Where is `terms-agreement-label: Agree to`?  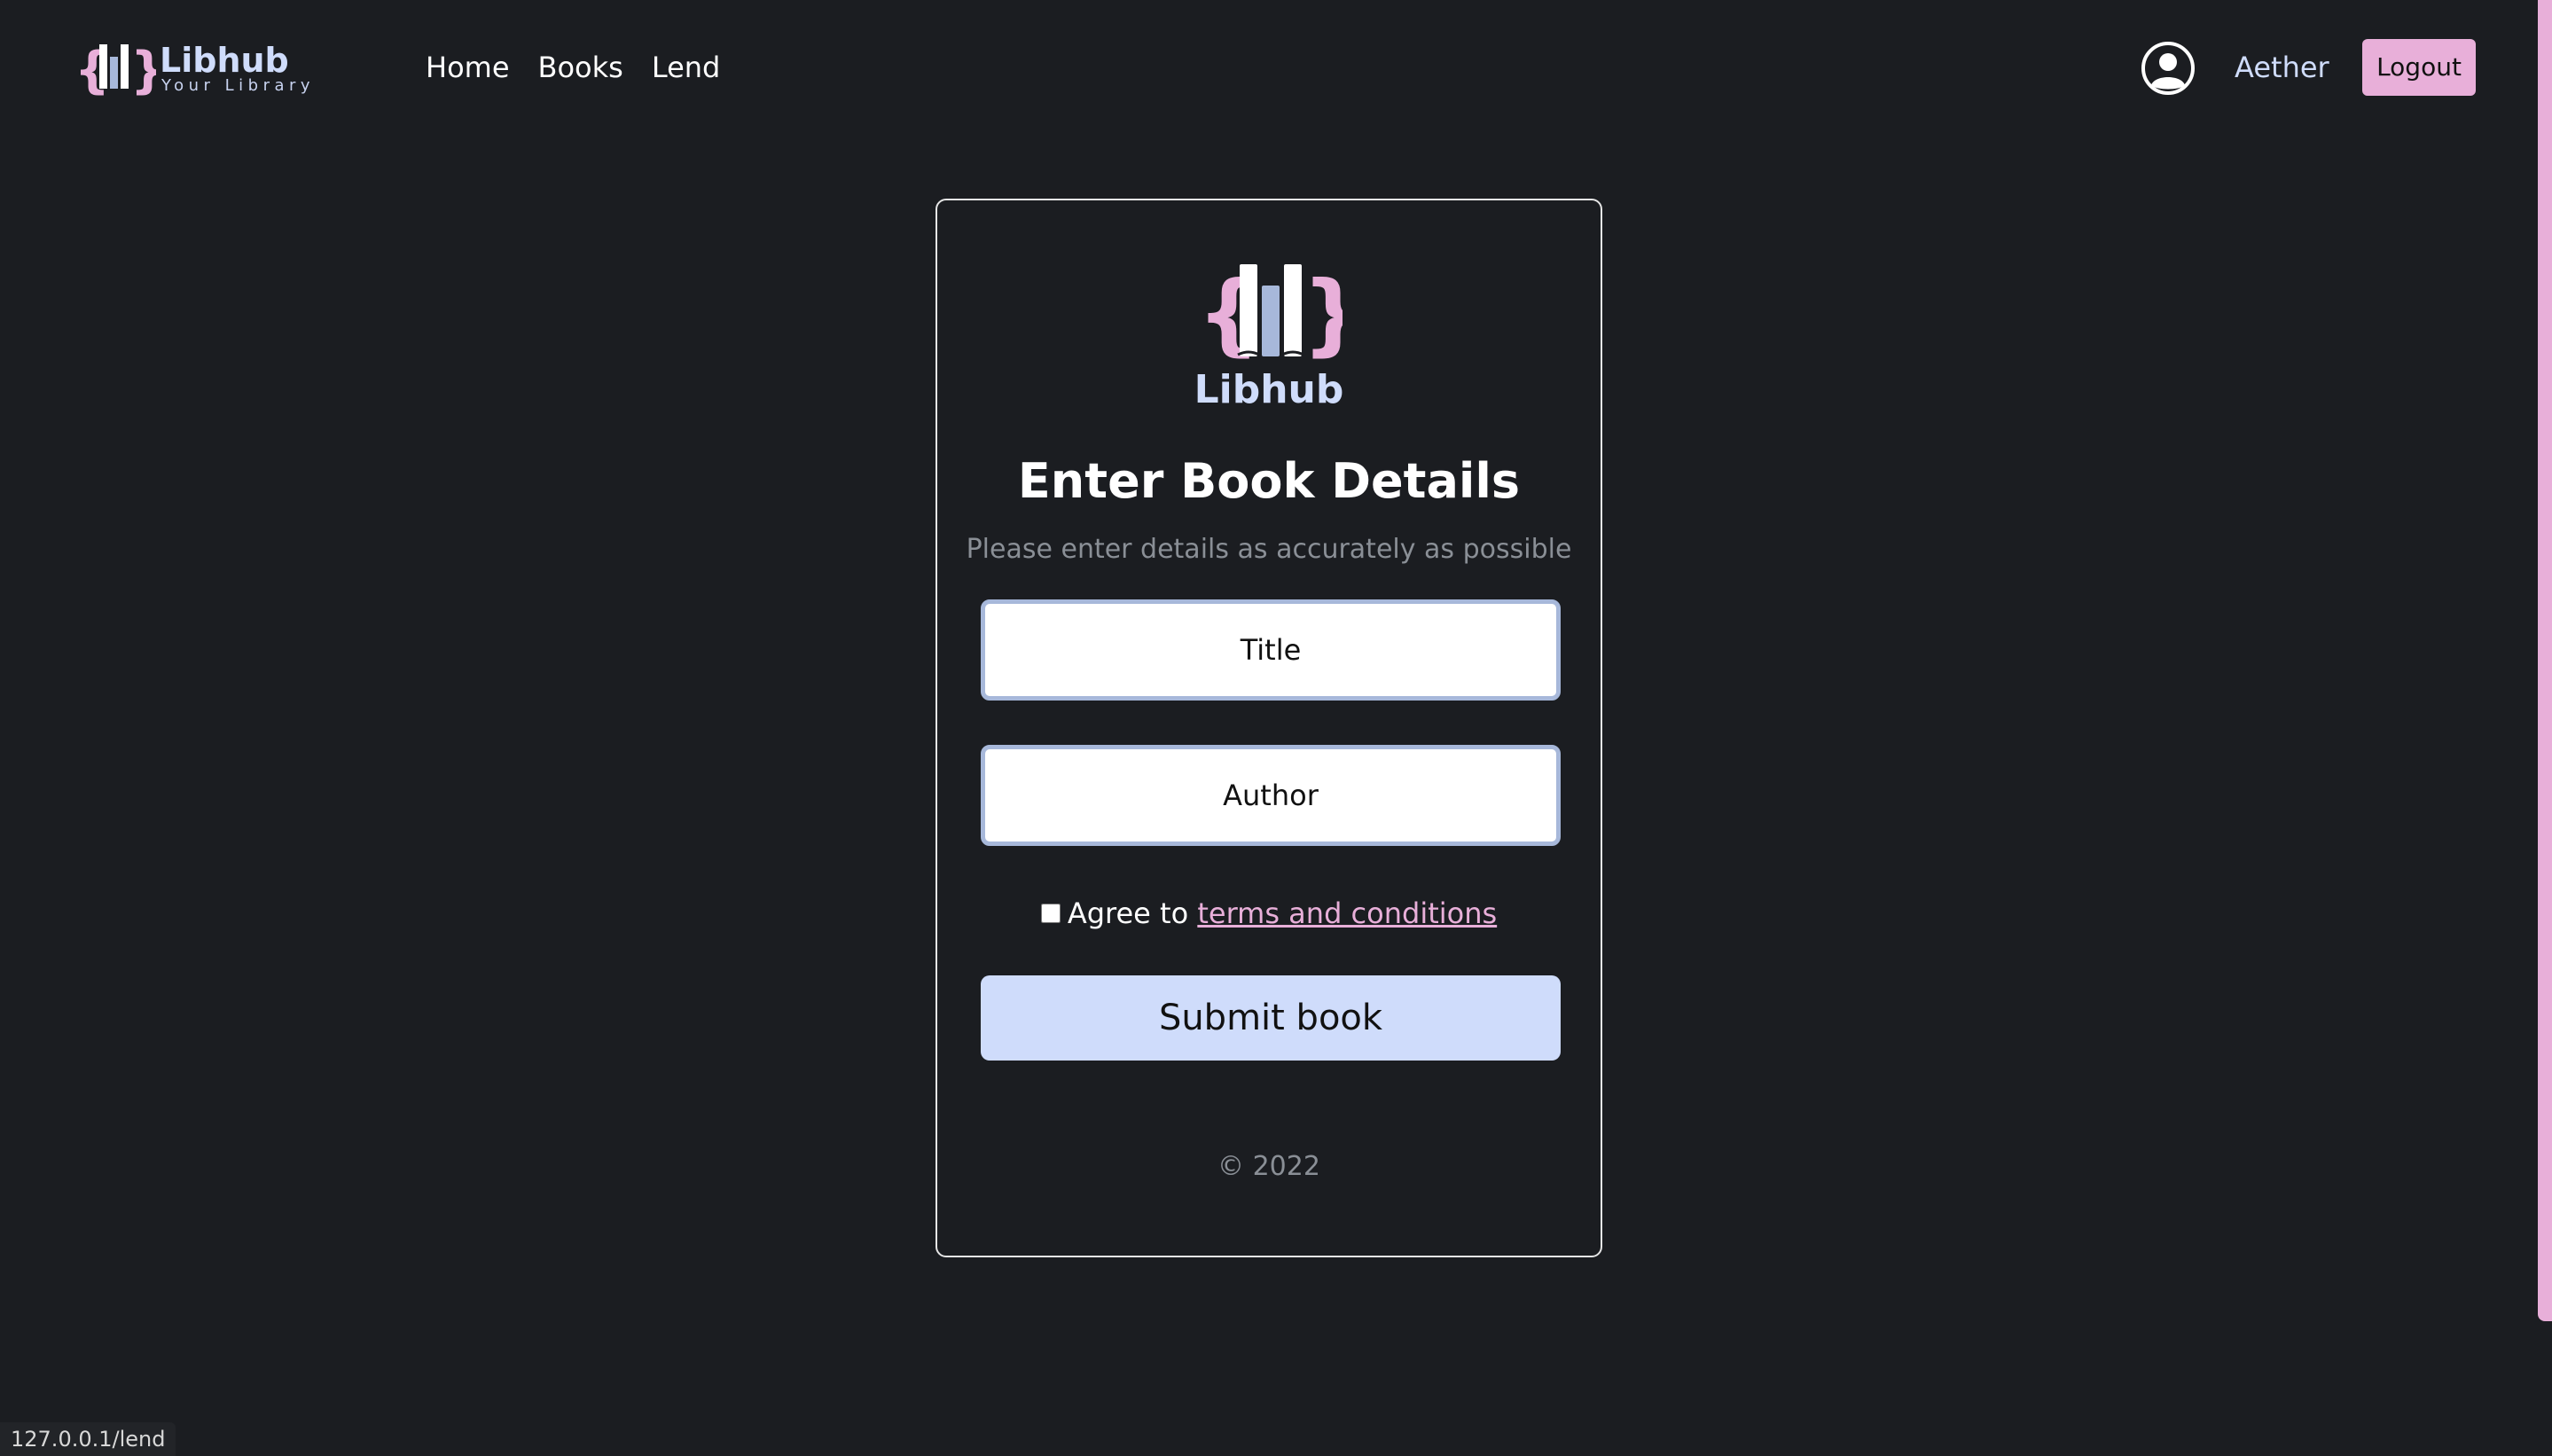
terms-agreement-label: Agree to is located at coordinates (1132, 913).